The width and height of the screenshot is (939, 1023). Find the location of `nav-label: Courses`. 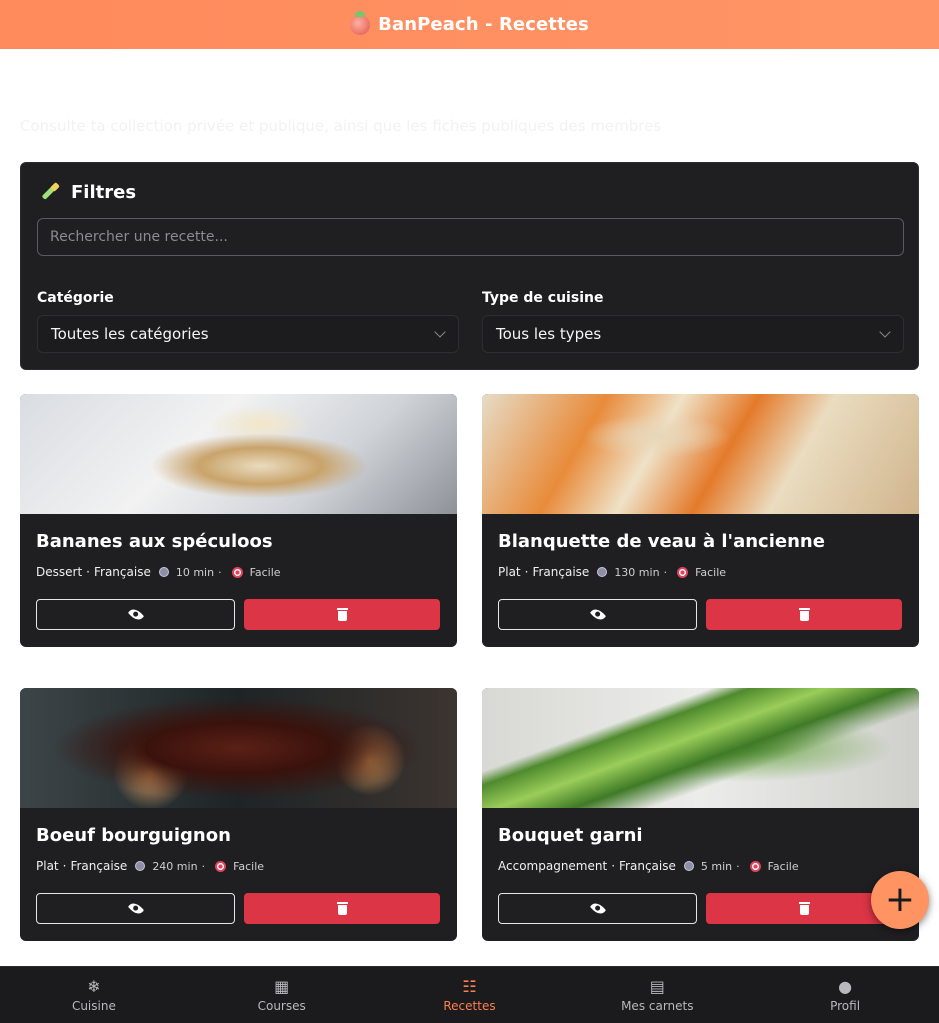

nav-label: Courses is located at coordinates (281, 1005).